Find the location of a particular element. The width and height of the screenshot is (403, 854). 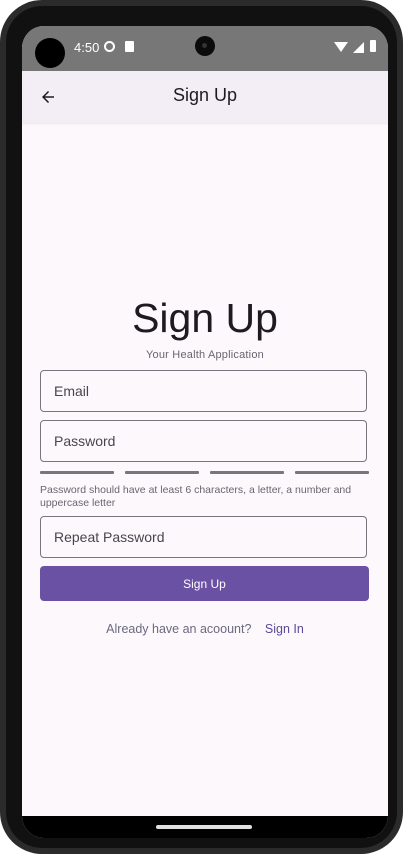

settings-icon is located at coordinates (109, 46).